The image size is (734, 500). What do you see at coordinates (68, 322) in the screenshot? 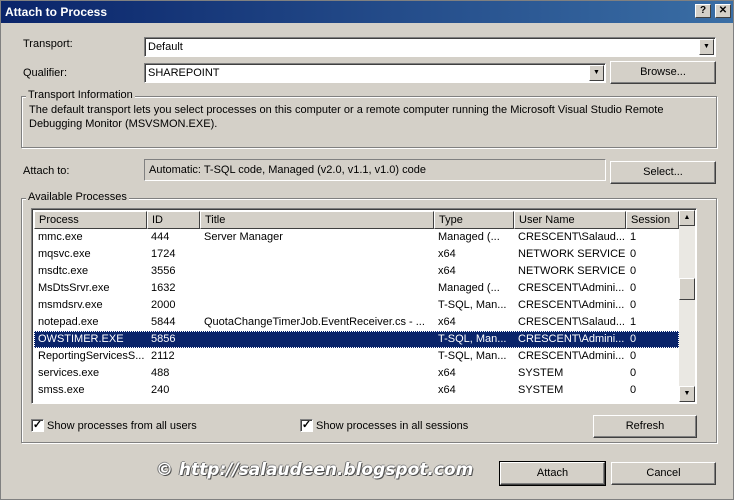
I see `cell-process: notepad.exe` at bounding box center [68, 322].